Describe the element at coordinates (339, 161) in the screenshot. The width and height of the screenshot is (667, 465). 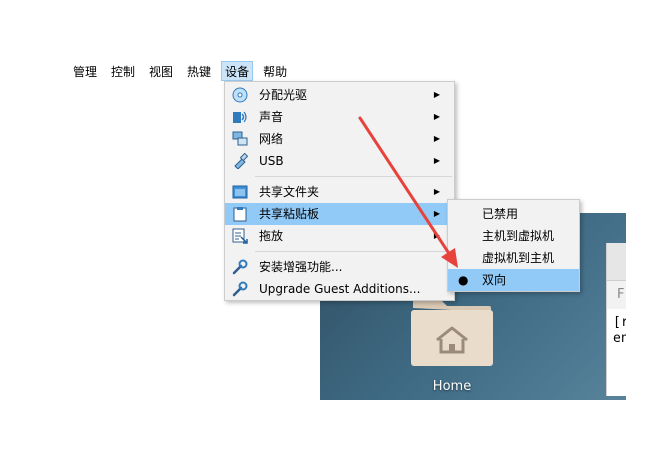
I see `menu-item-usb: USB ▶` at that location.